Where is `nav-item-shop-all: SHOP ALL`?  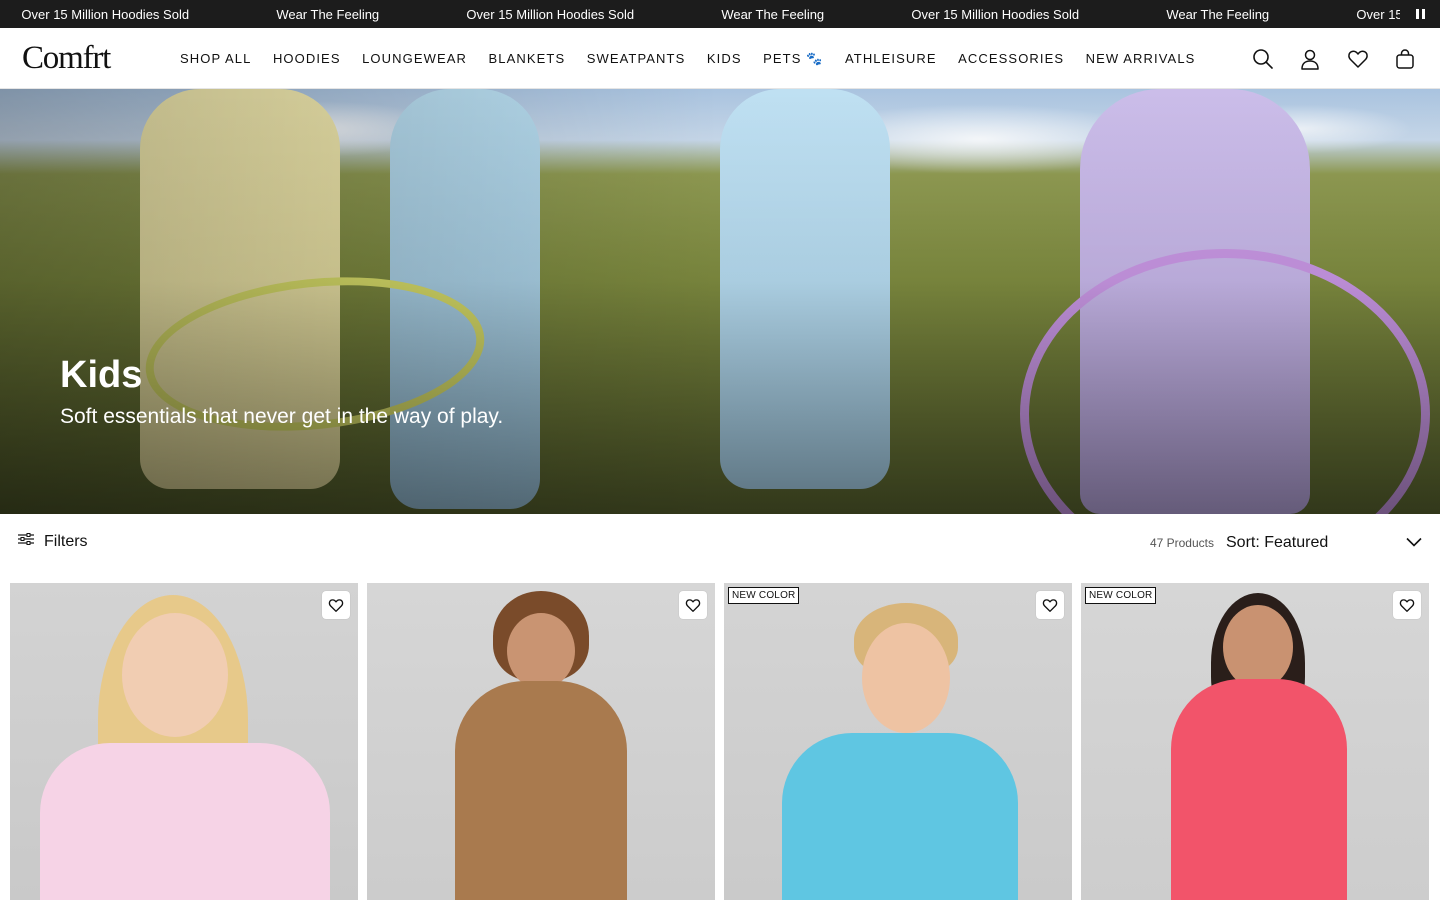 nav-item-shop-all: SHOP ALL is located at coordinates (215, 58).